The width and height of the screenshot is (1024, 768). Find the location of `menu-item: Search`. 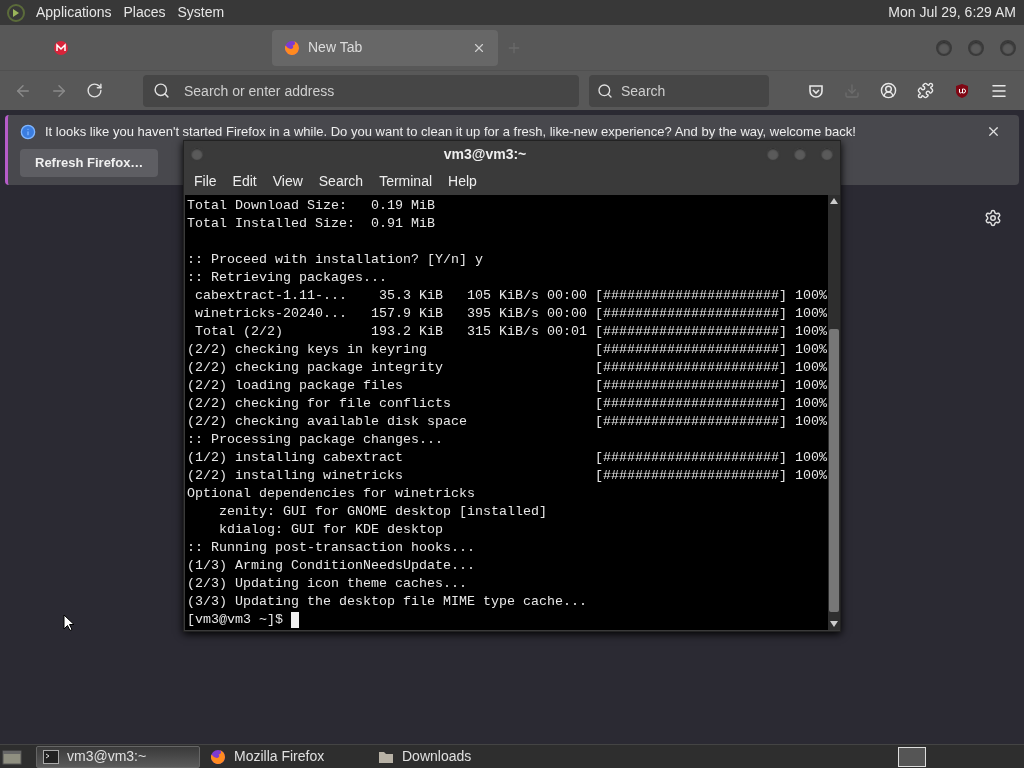

menu-item: Search is located at coordinates (341, 181).